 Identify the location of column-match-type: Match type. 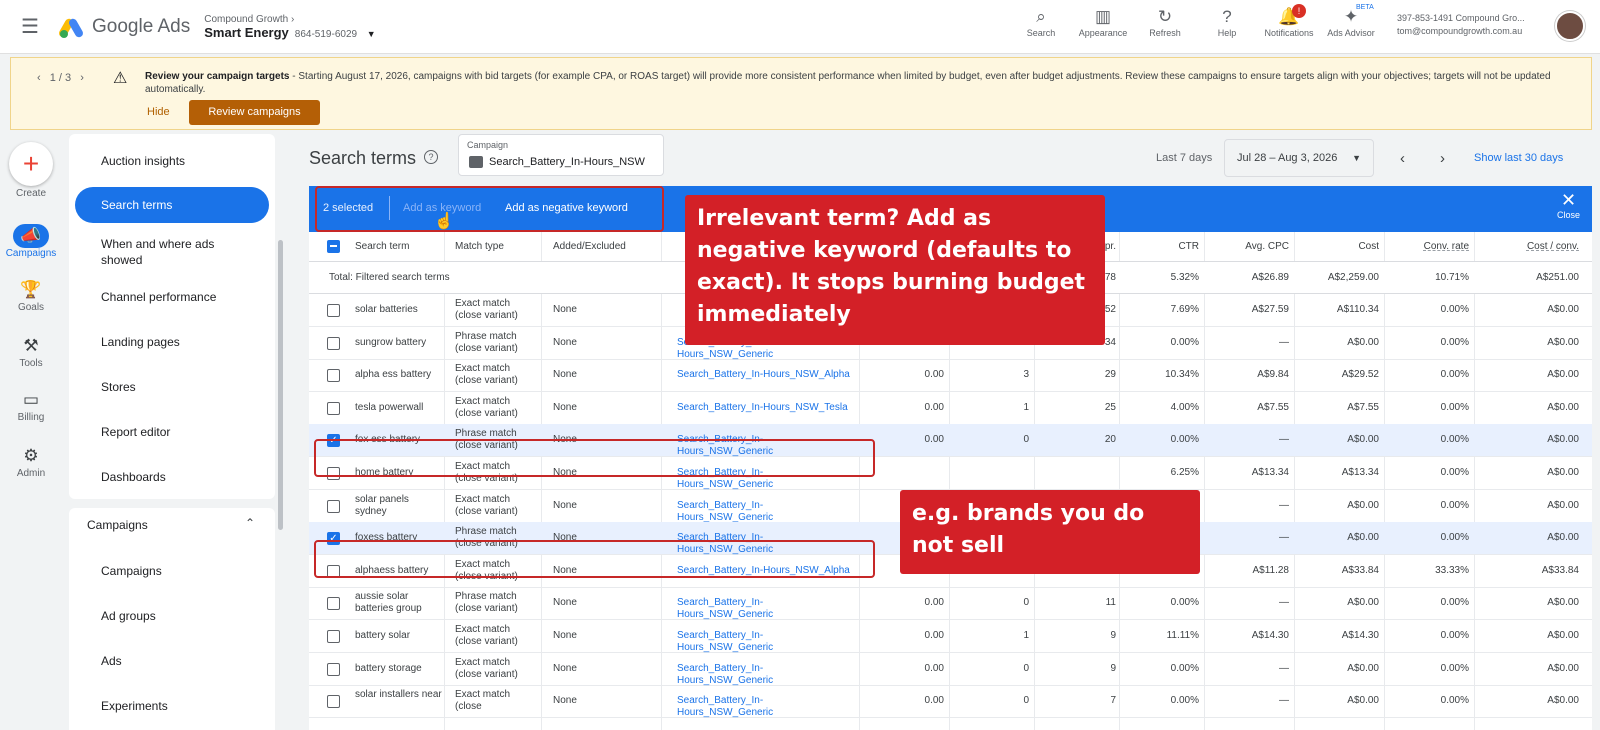
(479, 246).